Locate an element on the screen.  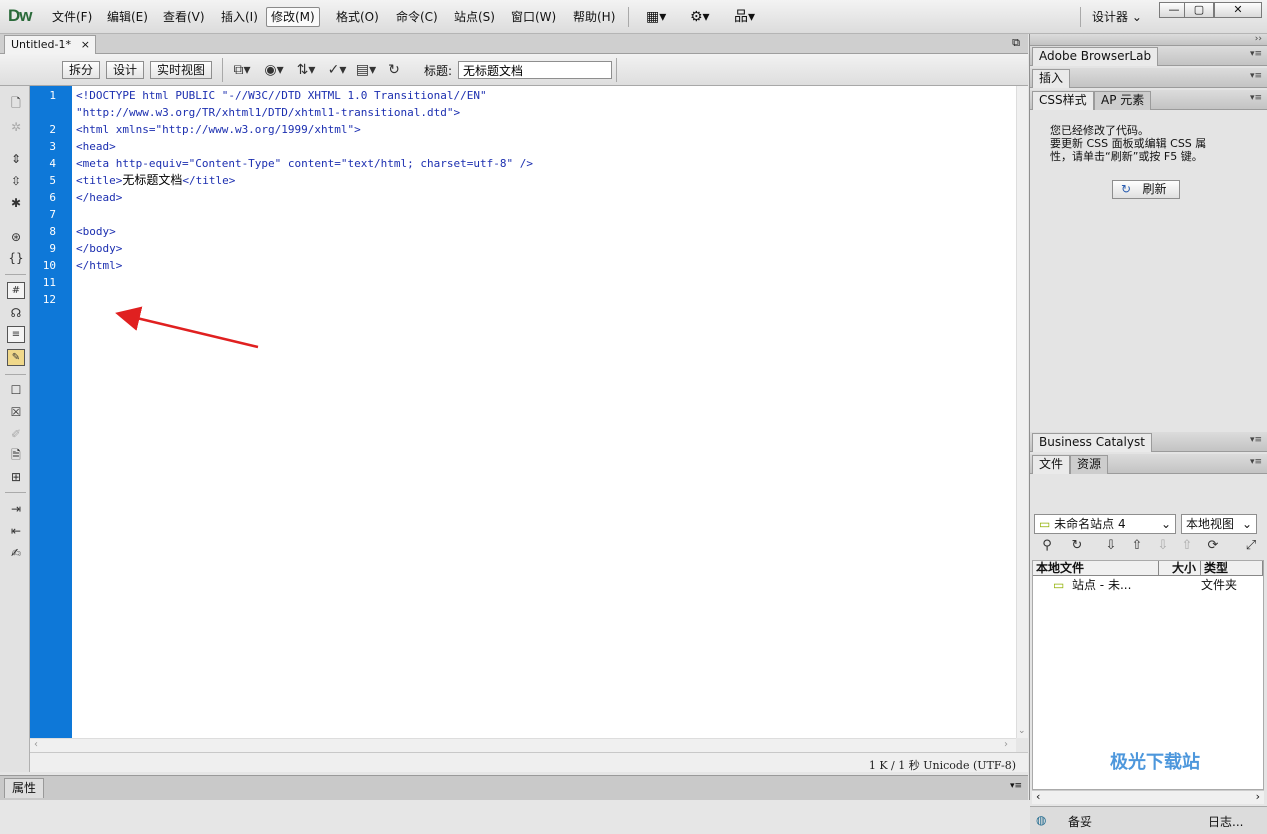
column-header-local-files: 本地文件 is located at coordinates (1096, 568).